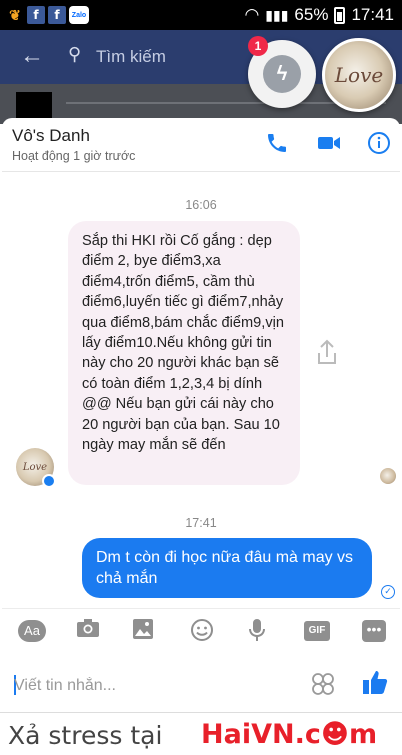 The width and height of the screenshot is (402, 755). Describe the element at coordinates (51, 136) in the screenshot. I see `contact-name: Vô's Danh` at that location.